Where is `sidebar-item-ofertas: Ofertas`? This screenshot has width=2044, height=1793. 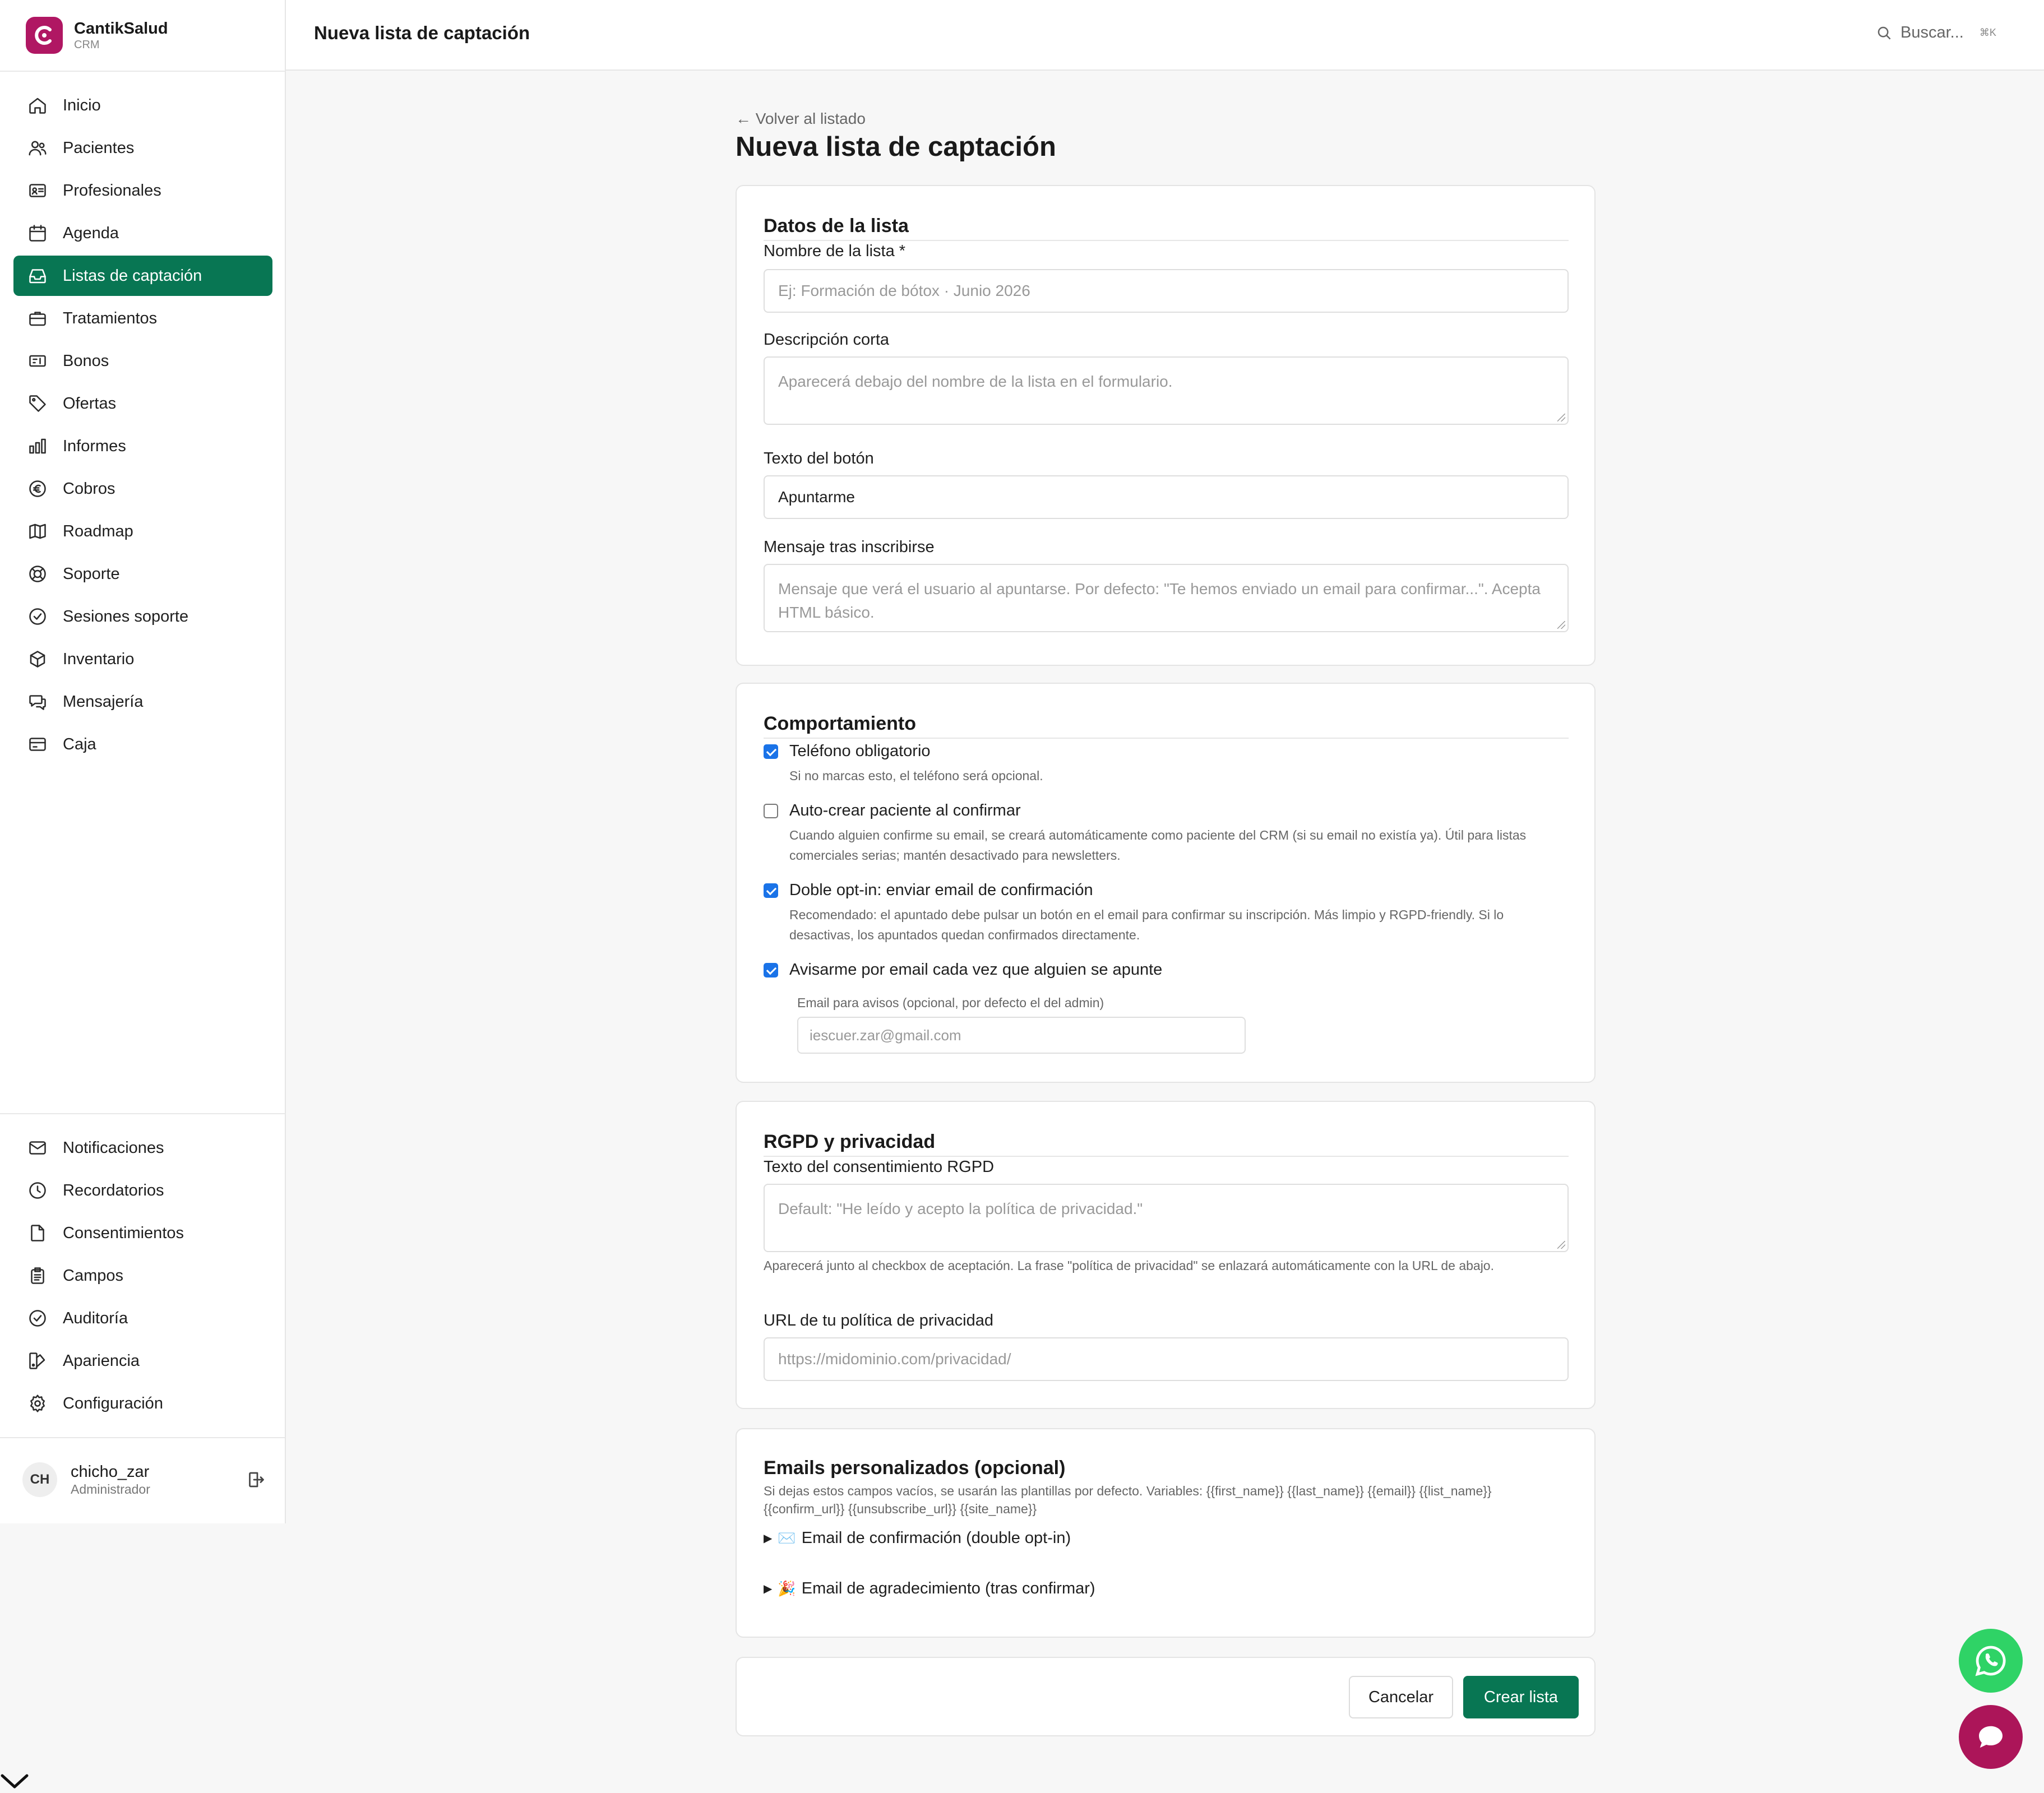
sidebar-item-ofertas: Ofertas is located at coordinates (142, 403).